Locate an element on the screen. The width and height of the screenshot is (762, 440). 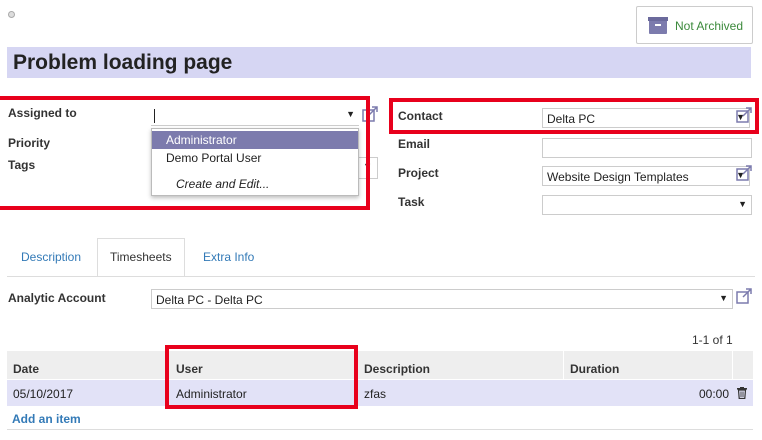
highlight-box-contact is located at coordinates (574, 116).